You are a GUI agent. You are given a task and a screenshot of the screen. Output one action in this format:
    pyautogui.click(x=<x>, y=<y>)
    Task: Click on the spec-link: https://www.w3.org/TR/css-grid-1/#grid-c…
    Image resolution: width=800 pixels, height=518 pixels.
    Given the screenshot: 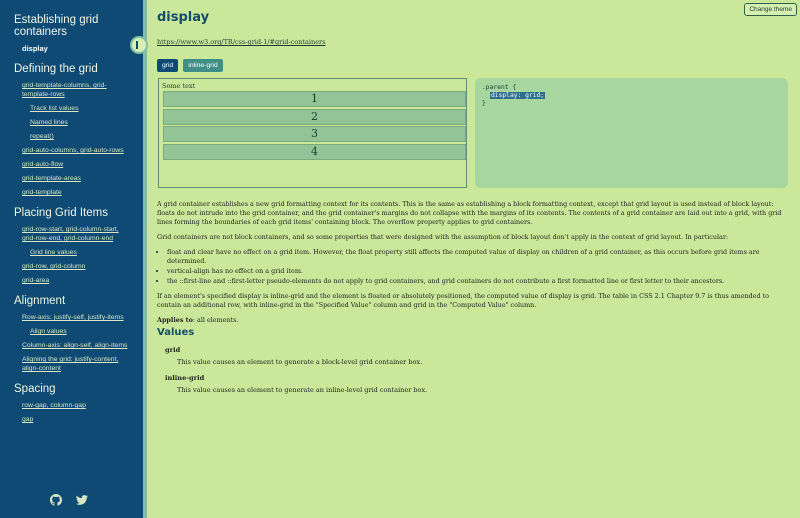 What is the action you would take?
    pyautogui.click(x=241, y=42)
    